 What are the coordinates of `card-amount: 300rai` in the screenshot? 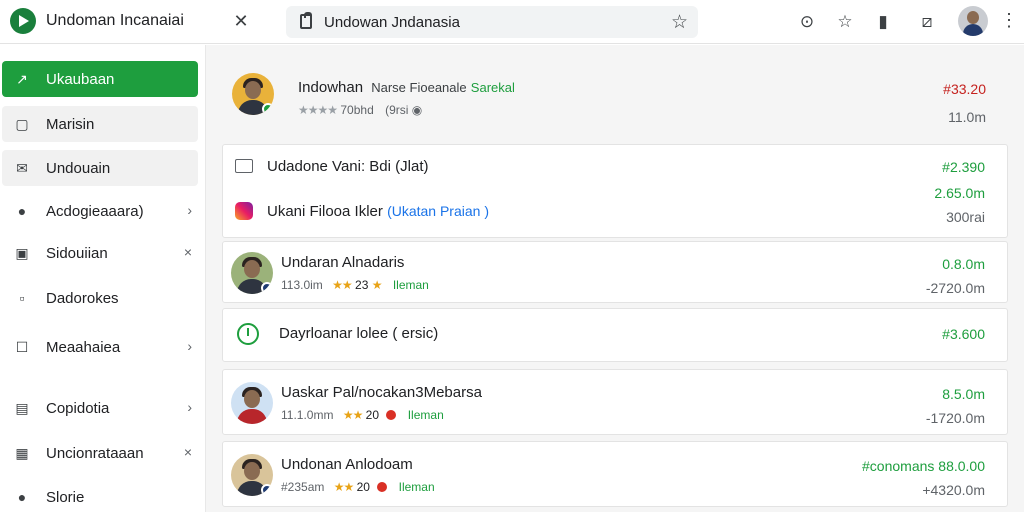 It's located at (965, 217).